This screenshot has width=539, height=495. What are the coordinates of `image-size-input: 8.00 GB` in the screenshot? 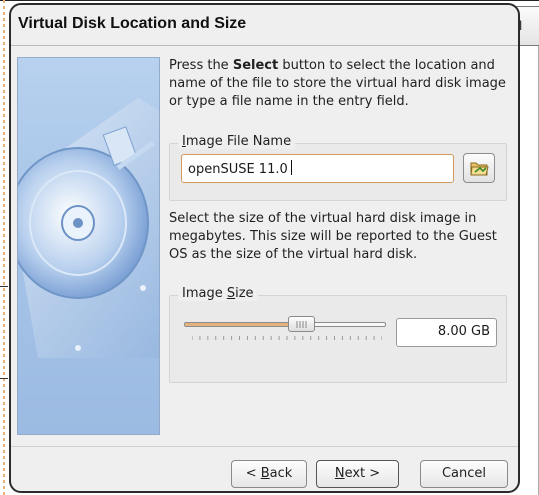 It's located at (446, 332).